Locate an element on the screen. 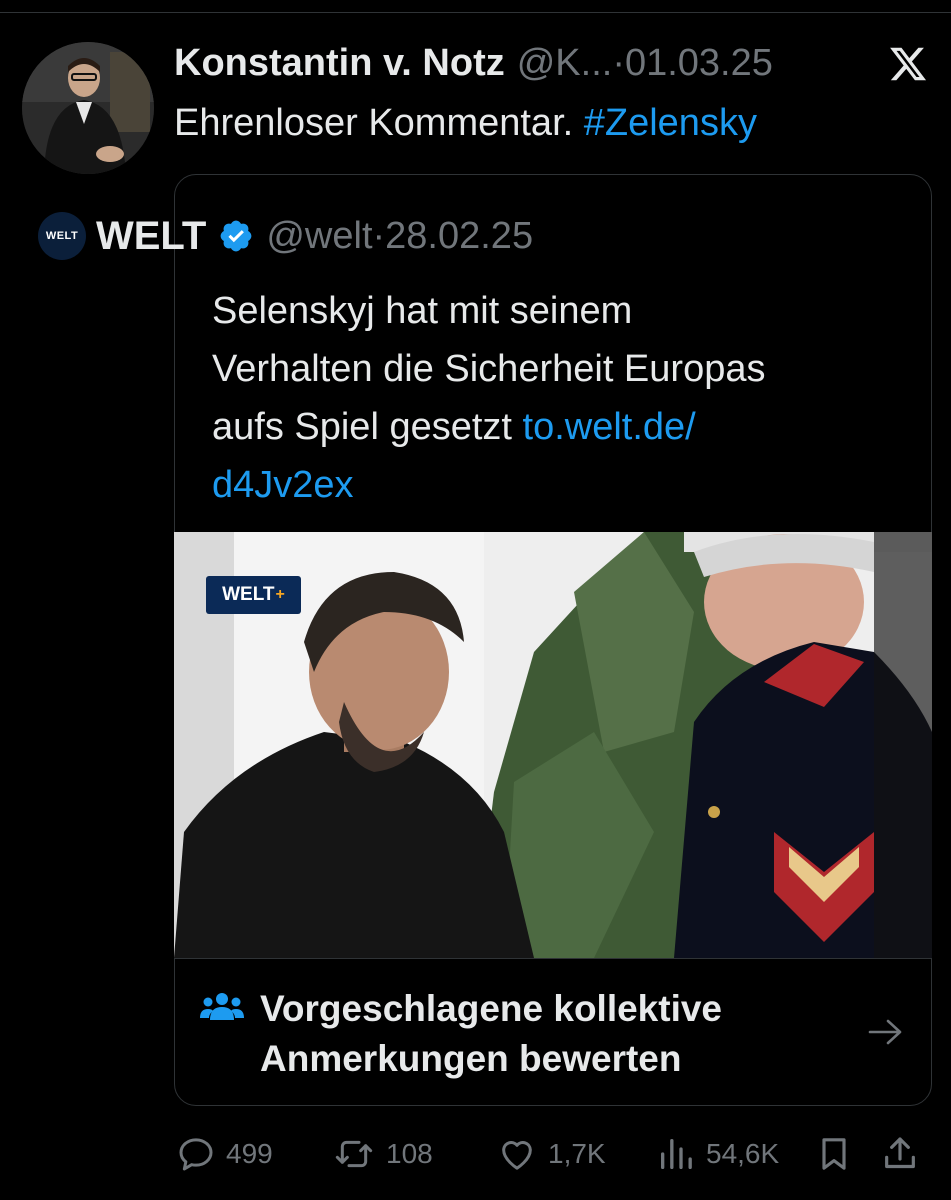 Image resolution: width=951 pixels, height=1200 pixels. like-count: 1,7K is located at coordinates (577, 1153).